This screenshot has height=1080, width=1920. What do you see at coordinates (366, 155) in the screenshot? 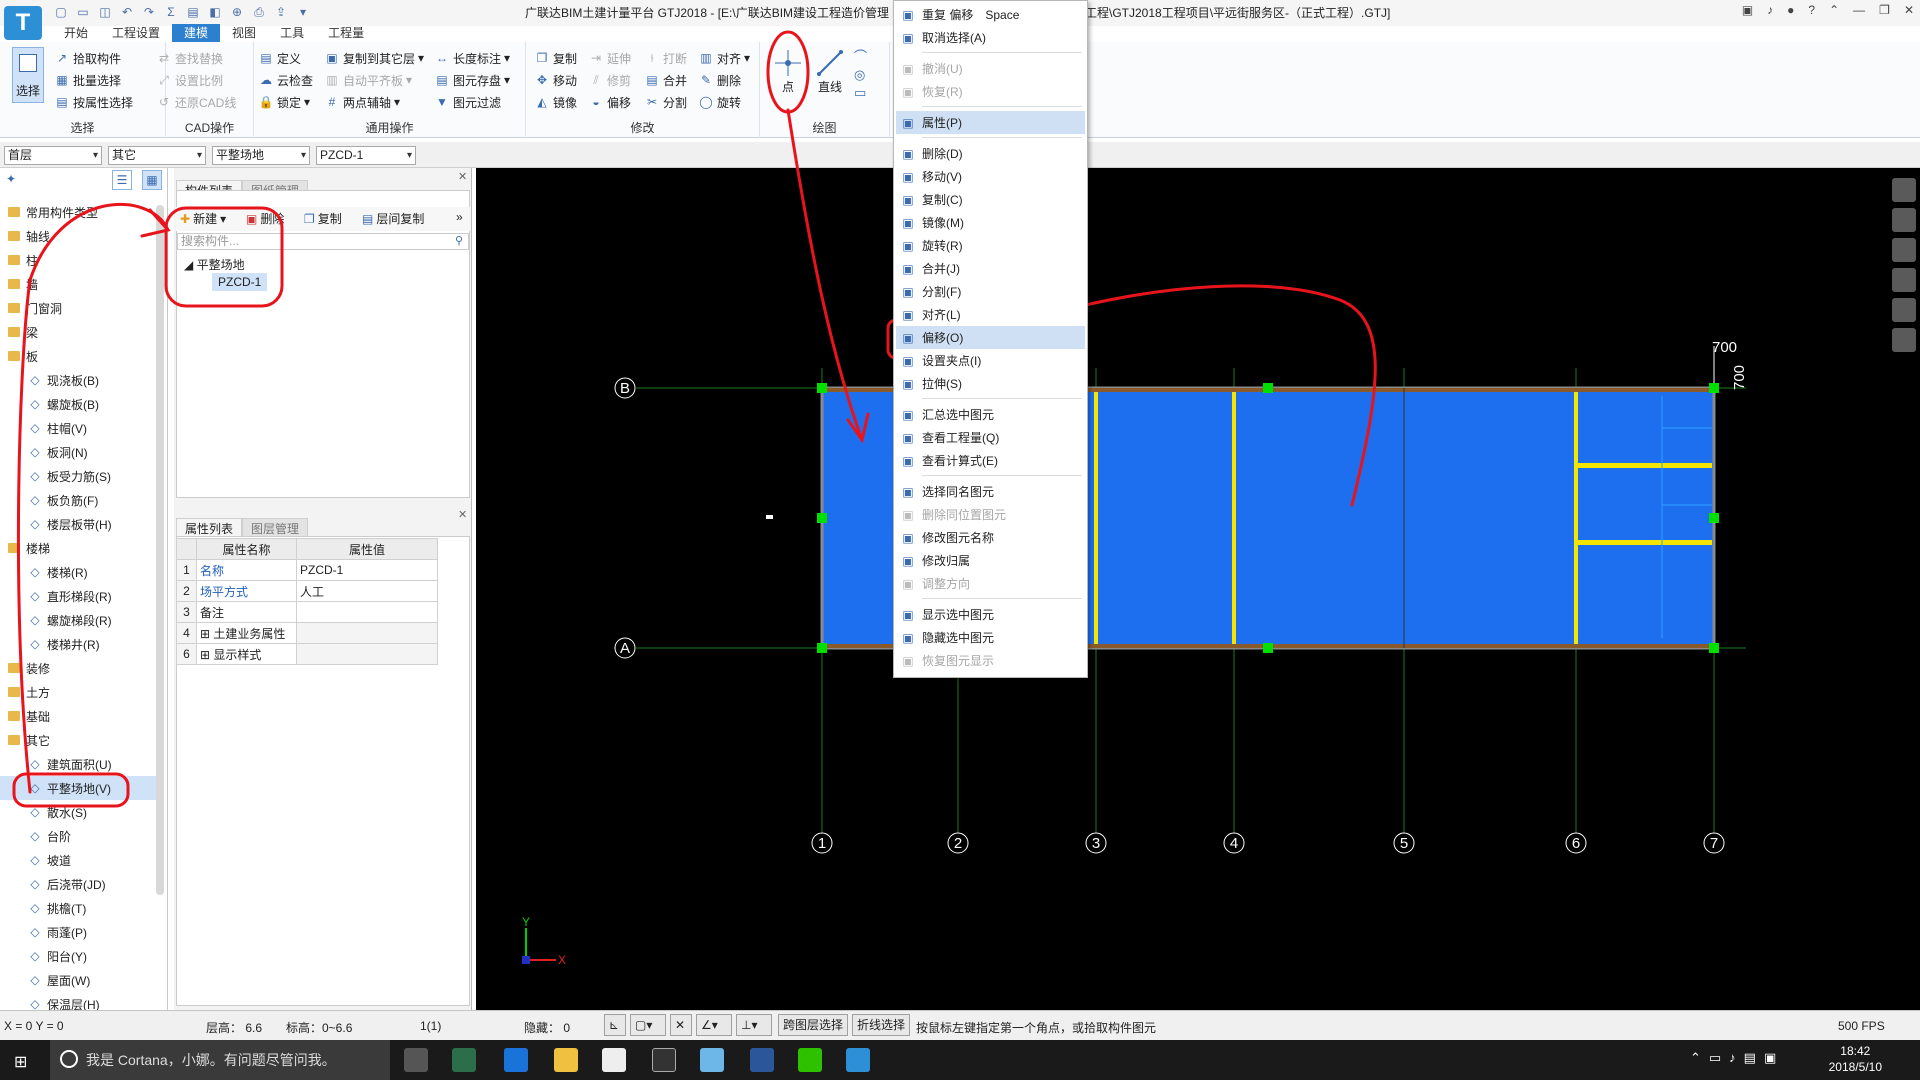
I see `component-select: PZCD-1` at bounding box center [366, 155].